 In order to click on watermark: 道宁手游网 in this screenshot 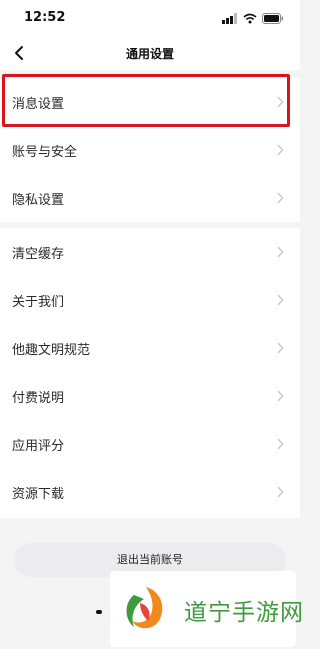, I will do `click(206, 609)`.